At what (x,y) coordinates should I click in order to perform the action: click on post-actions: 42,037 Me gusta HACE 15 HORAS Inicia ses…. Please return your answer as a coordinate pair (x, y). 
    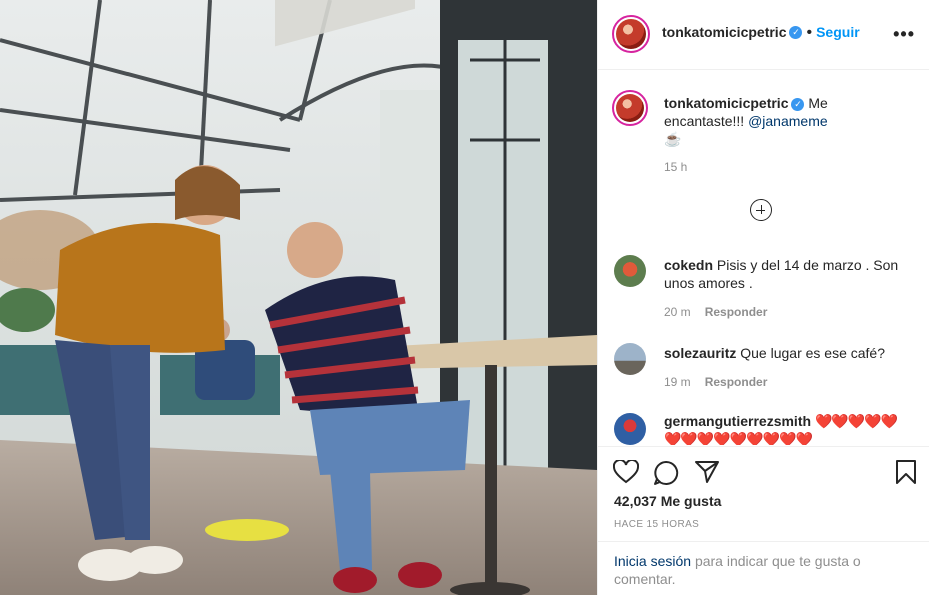
    Looking at the image, I should click on (763, 521).